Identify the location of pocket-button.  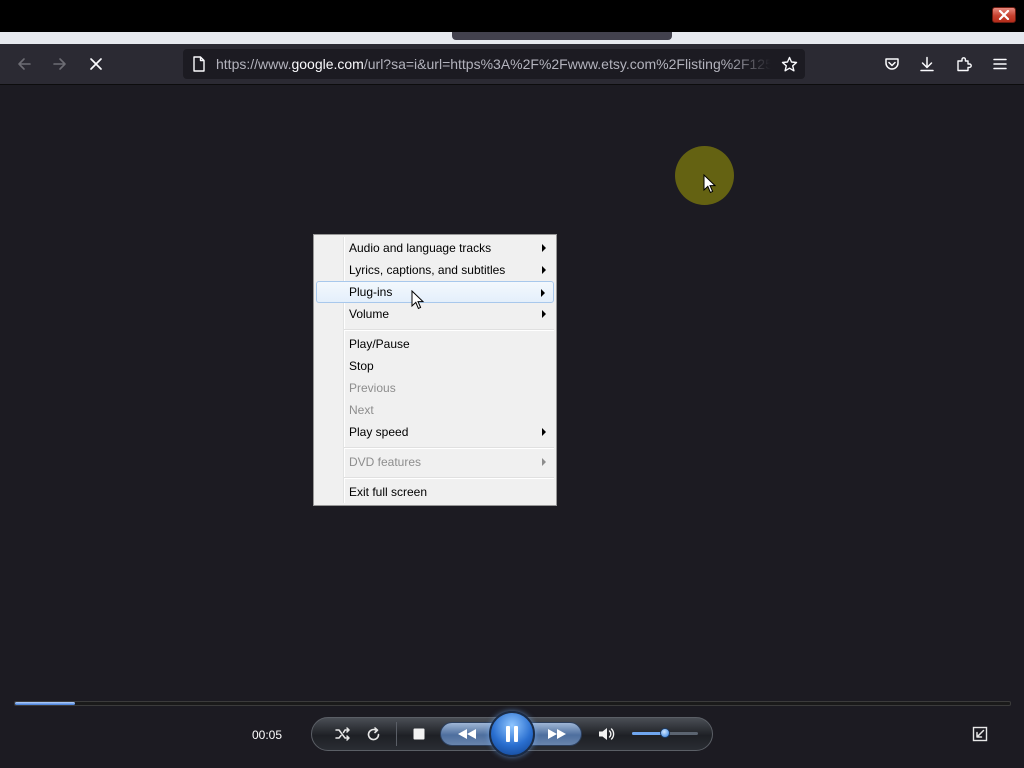
(892, 64).